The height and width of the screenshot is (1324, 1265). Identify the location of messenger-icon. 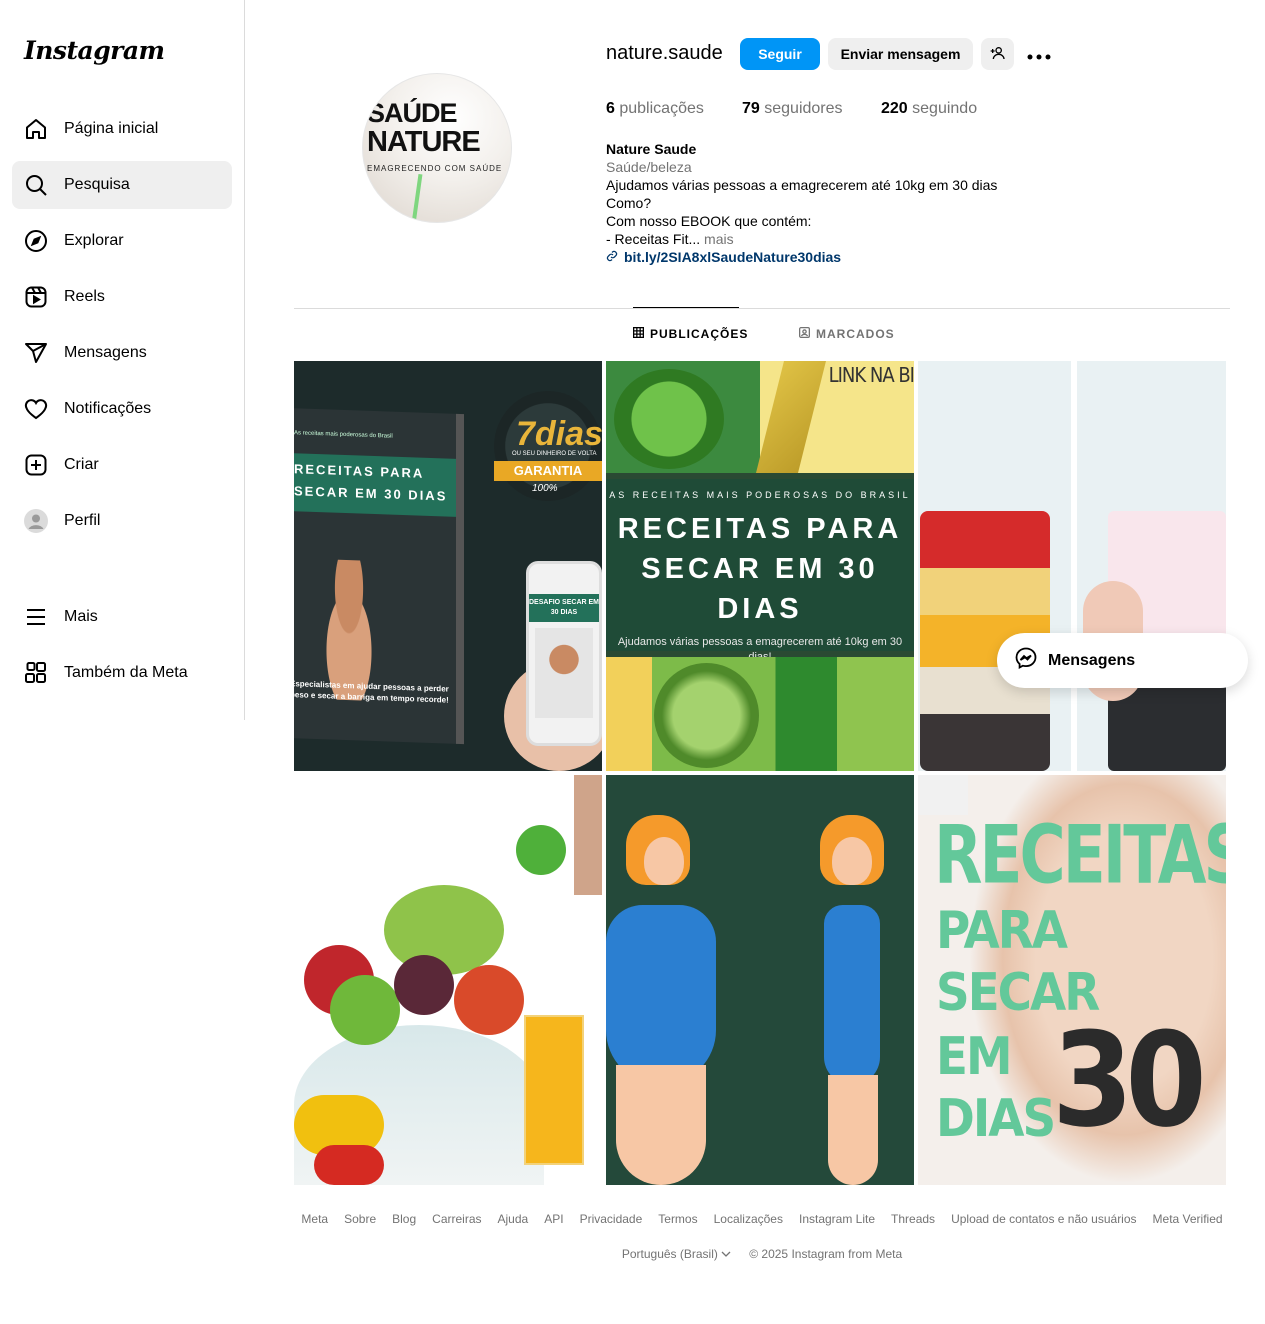
(1026, 660).